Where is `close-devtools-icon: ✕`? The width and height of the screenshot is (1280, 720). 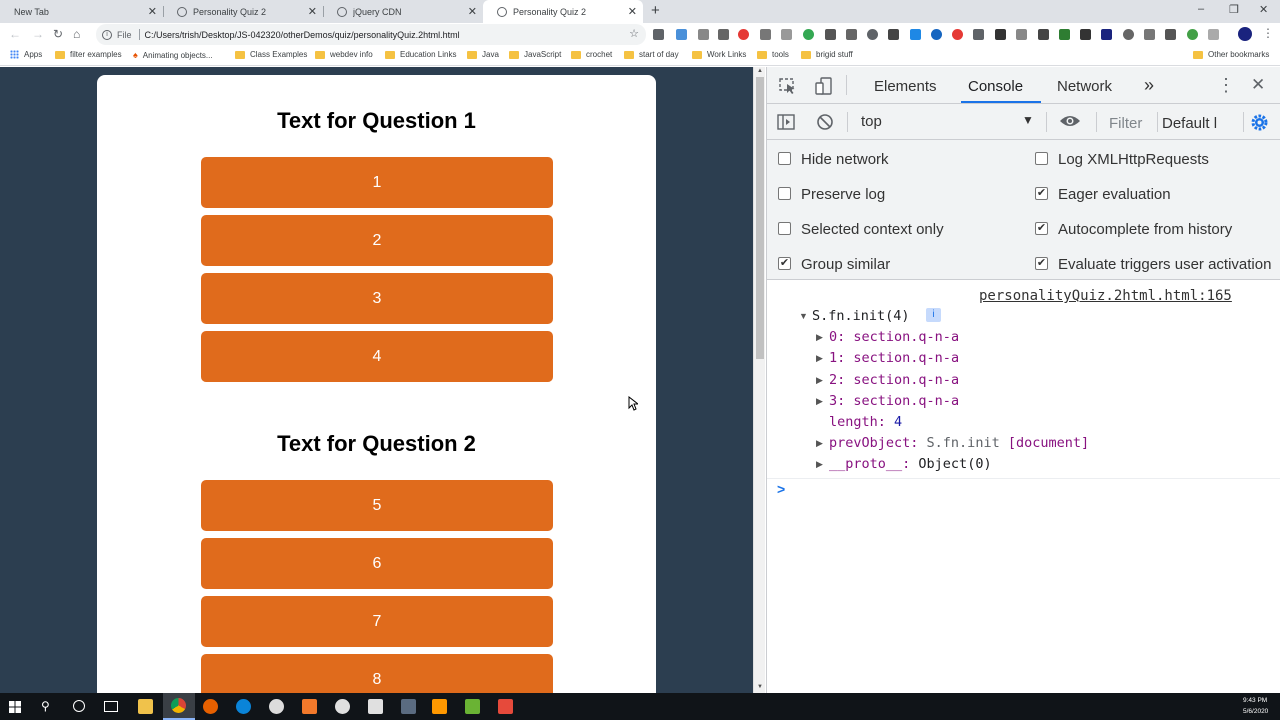 close-devtools-icon: ✕ is located at coordinates (1258, 85).